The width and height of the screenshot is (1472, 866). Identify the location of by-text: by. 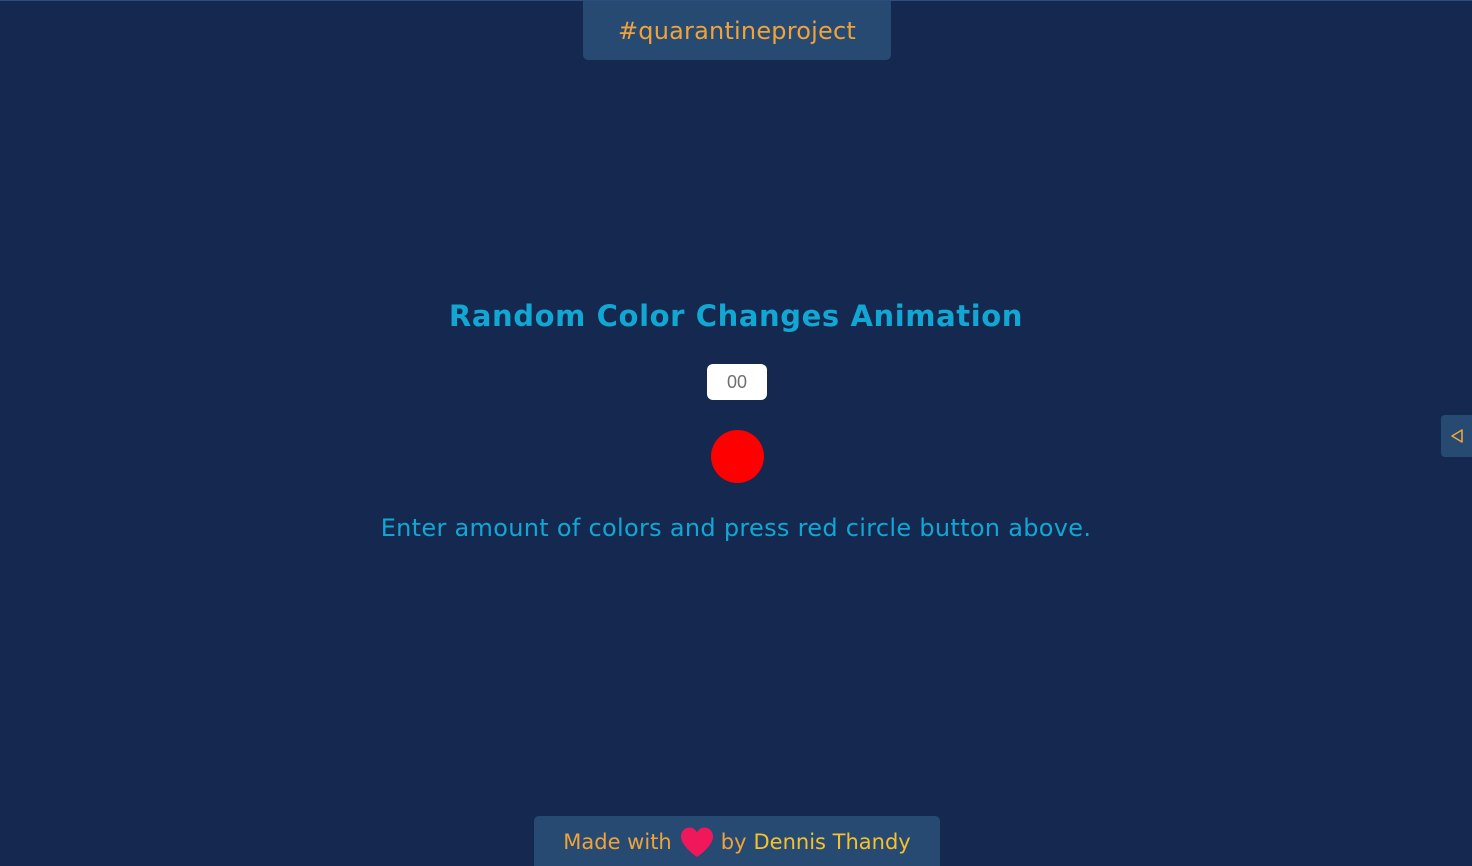
(733, 841).